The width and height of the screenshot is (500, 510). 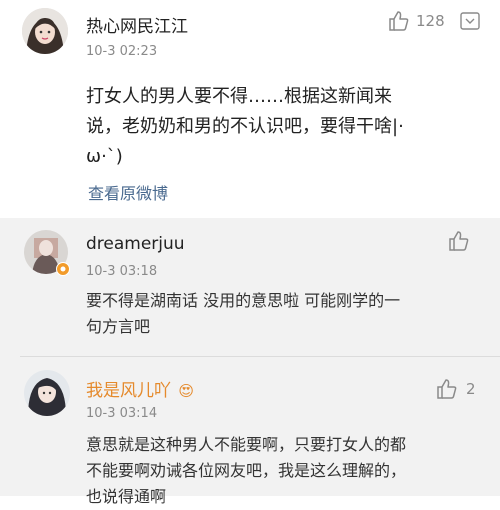 What do you see at coordinates (243, 300) in the screenshot?
I see `reply-line: 要不得是湖南话 没用的意思啦 可能刚学的一` at bounding box center [243, 300].